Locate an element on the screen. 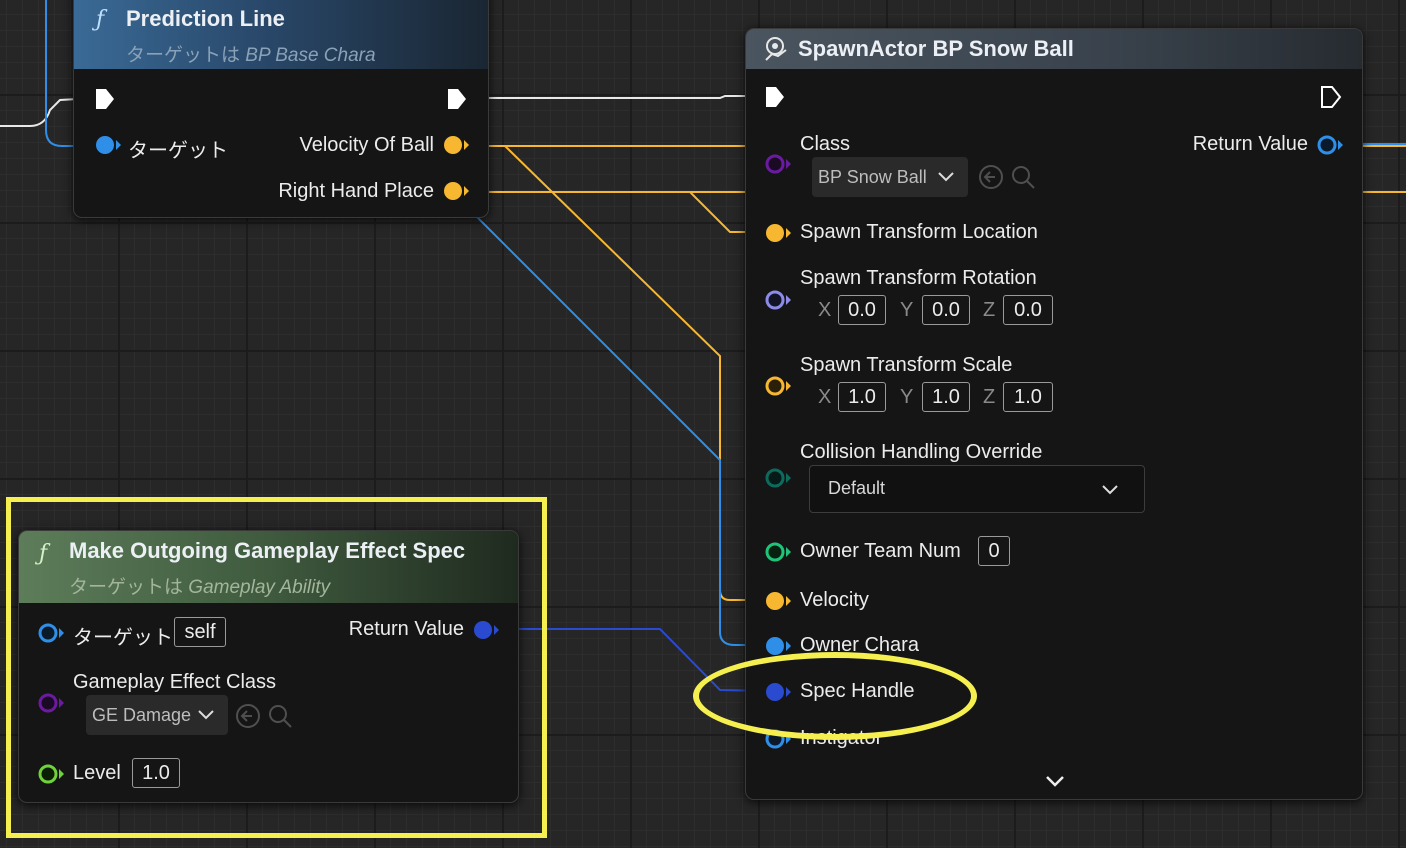 The image size is (1406, 848). node-subtitle: ターゲットは BP Base Chara is located at coordinates (251, 55).